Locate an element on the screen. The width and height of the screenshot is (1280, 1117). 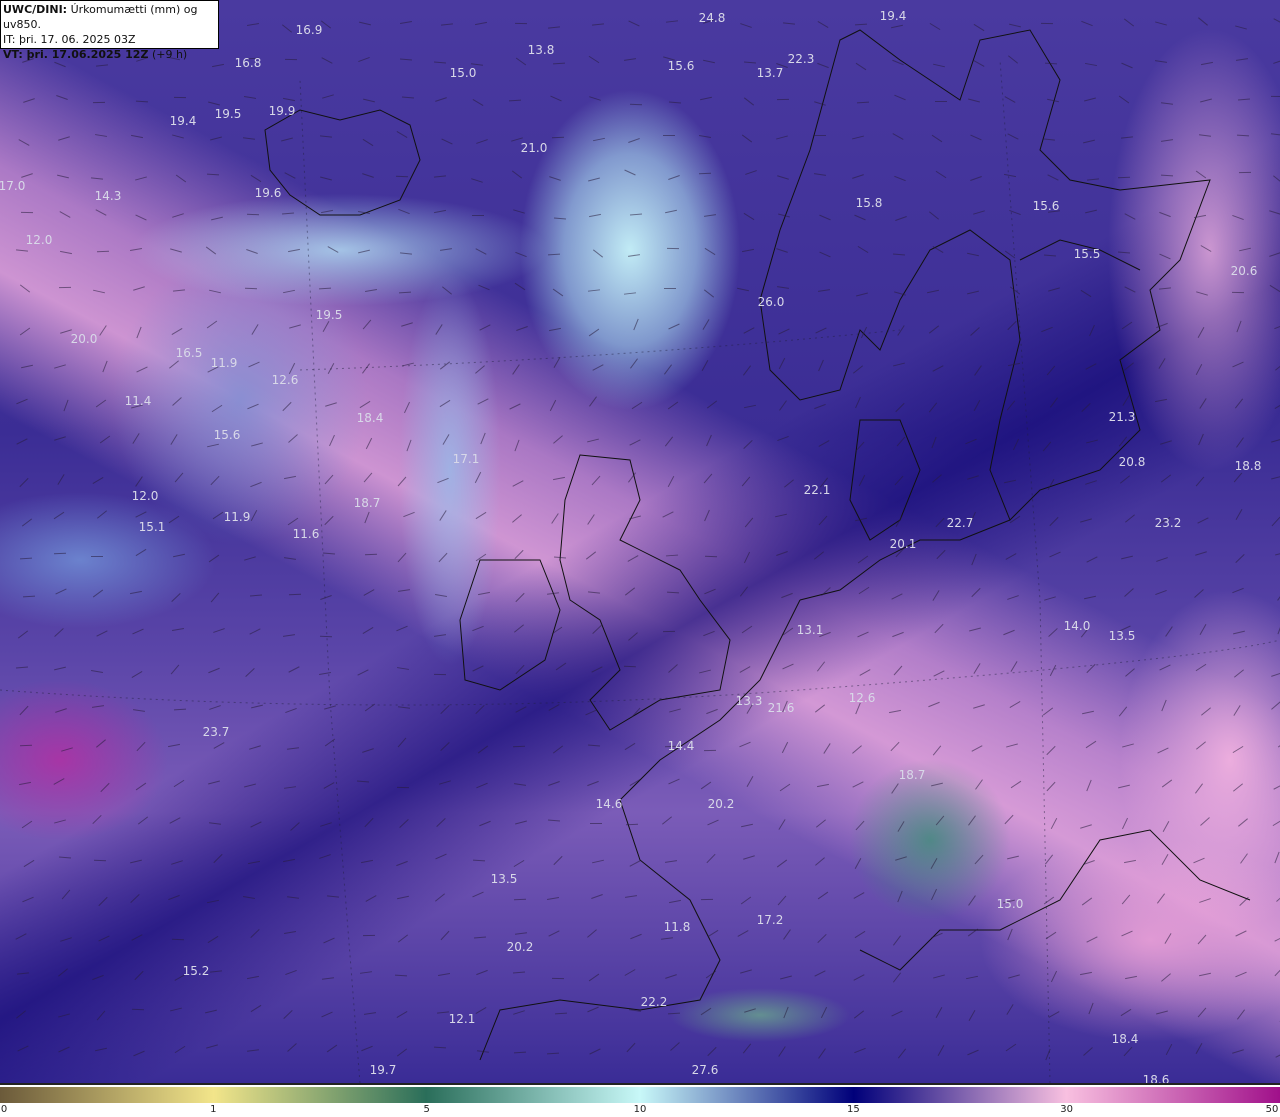
colorbar-tick-label: 50 is located at coordinates (1272, 1109).